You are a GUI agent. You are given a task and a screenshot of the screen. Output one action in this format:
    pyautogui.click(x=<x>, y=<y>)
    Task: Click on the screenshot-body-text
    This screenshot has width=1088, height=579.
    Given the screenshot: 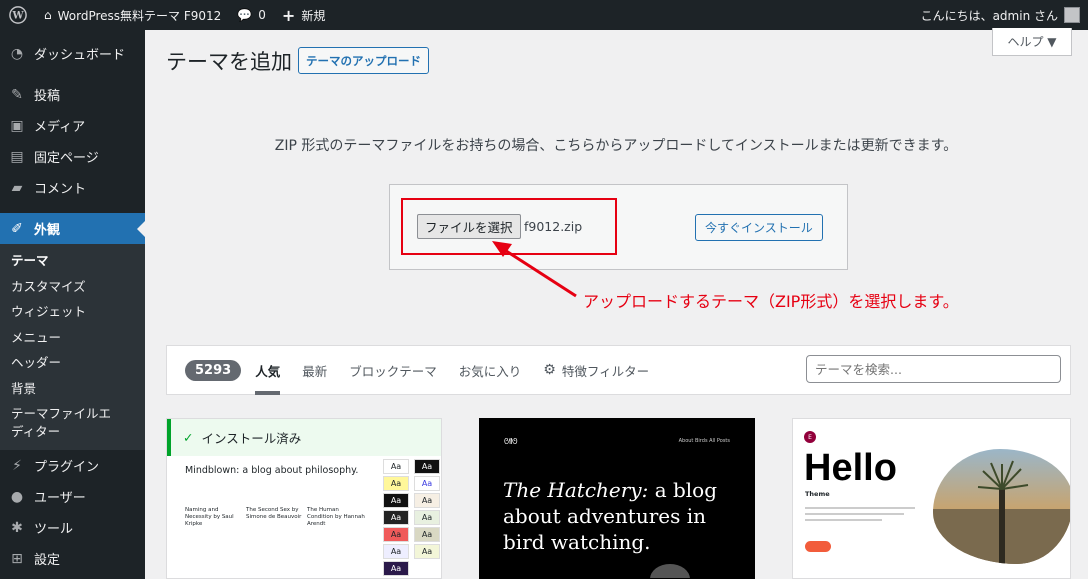 What is the action you would take?
    pyautogui.click(x=860, y=514)
    